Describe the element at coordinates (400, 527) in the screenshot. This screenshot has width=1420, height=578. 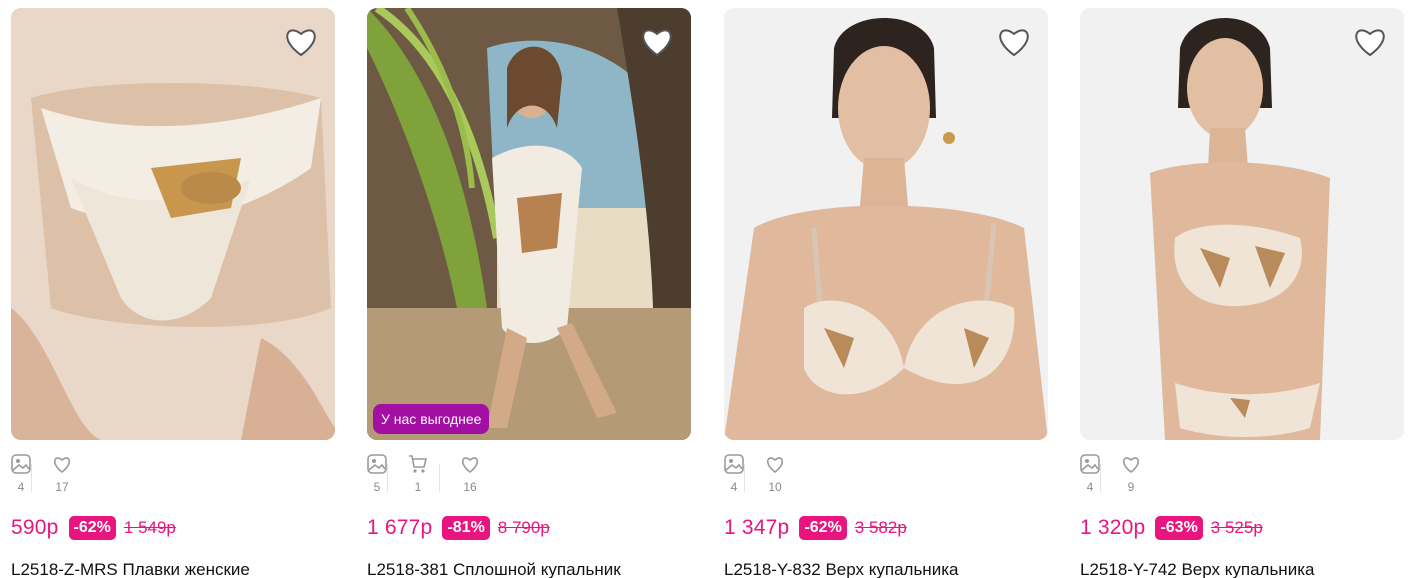
I see `current-price: 1 677р` at that location.